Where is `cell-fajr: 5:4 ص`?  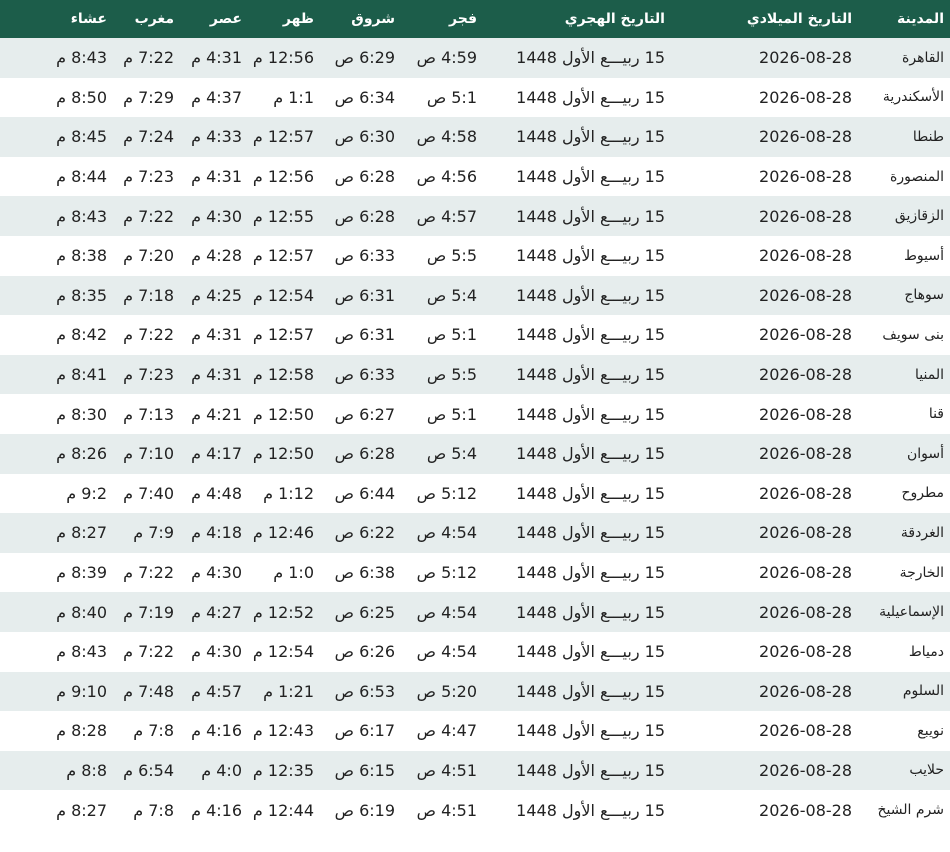
cell-fajr: 5:4 ص is located at coordinates (442, 453).